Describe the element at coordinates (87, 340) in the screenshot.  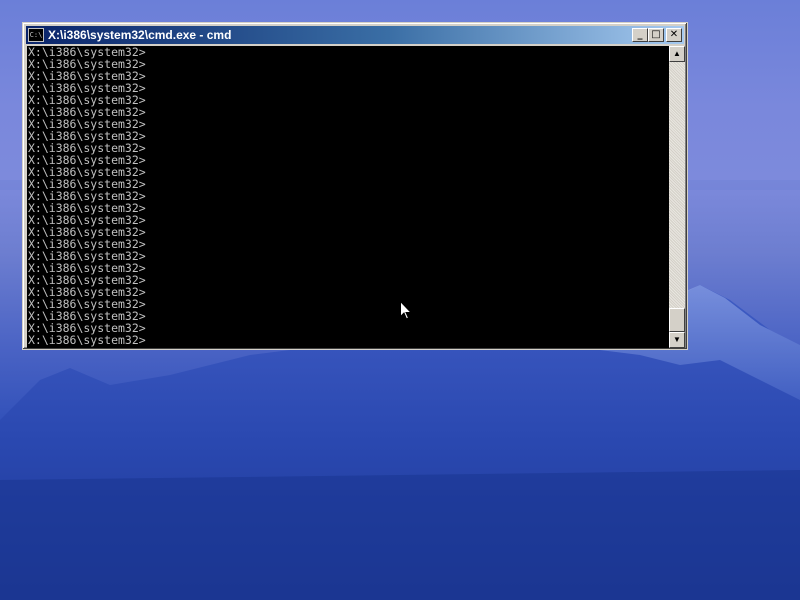
I see `console-line: X:\i386\system32>` at that location.